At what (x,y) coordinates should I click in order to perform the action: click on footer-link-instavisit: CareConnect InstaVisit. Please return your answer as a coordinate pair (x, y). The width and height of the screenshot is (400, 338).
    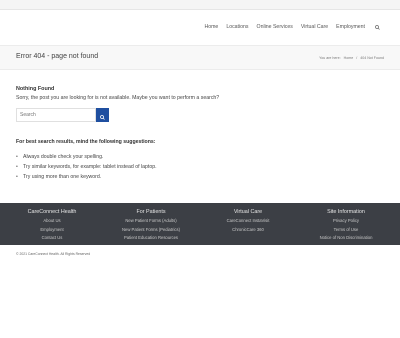
    Looking at the image, I should click on (248, 221).